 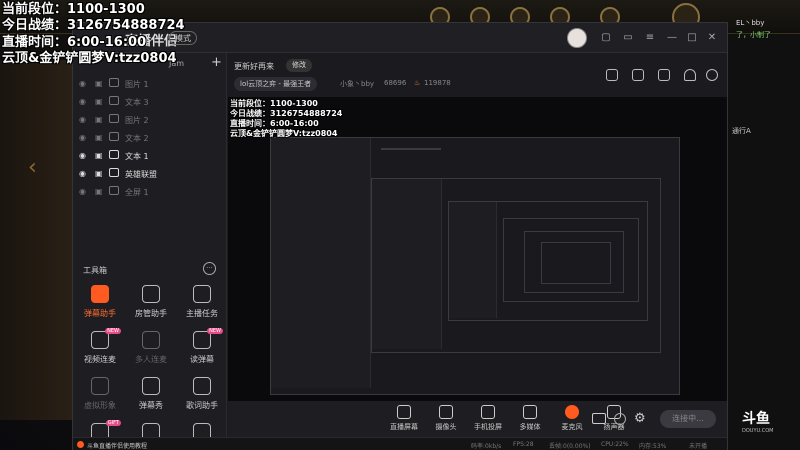 What do you see at coordinates (395, 83) in the screenshot?
I see `room-id: 68696` at bounding box center [395, 83].